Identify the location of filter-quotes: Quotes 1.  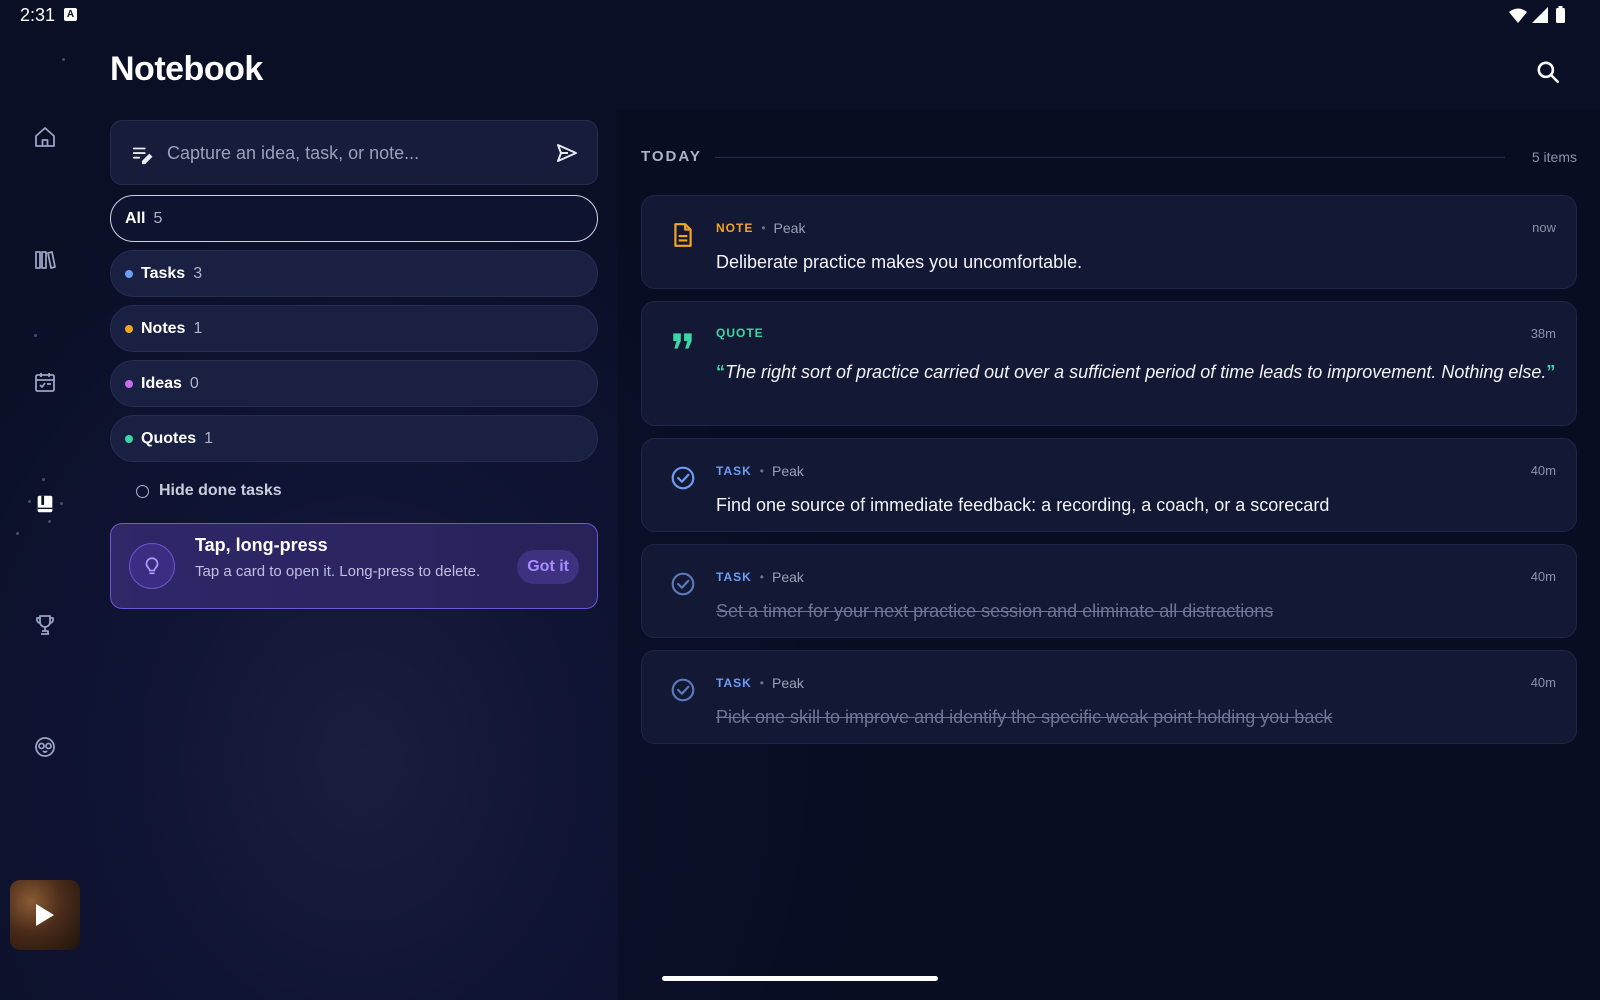
(354, 438).